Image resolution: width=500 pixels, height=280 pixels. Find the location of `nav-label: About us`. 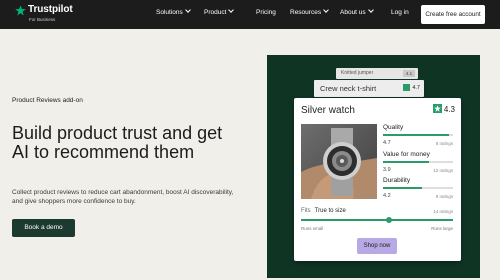

nav-label: About us is located at coordinates (353, 12).